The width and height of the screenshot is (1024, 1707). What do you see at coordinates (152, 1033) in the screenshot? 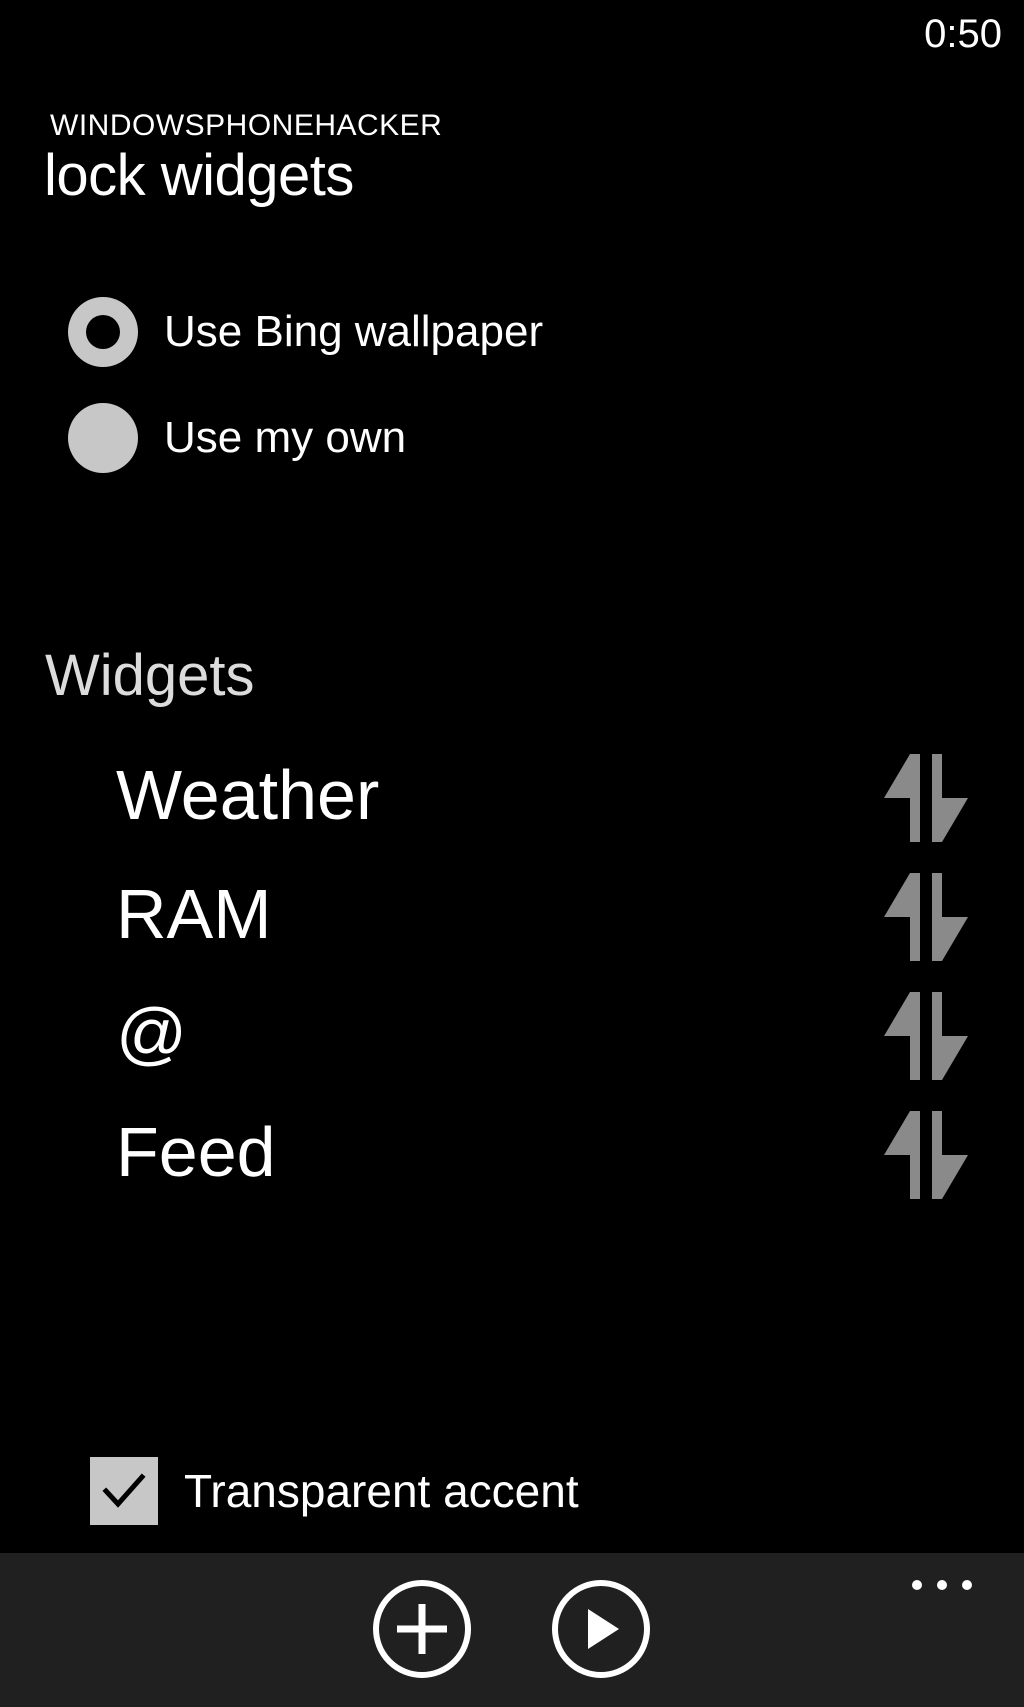
I see `widget-label: @` at bounding box center [152, 1033].